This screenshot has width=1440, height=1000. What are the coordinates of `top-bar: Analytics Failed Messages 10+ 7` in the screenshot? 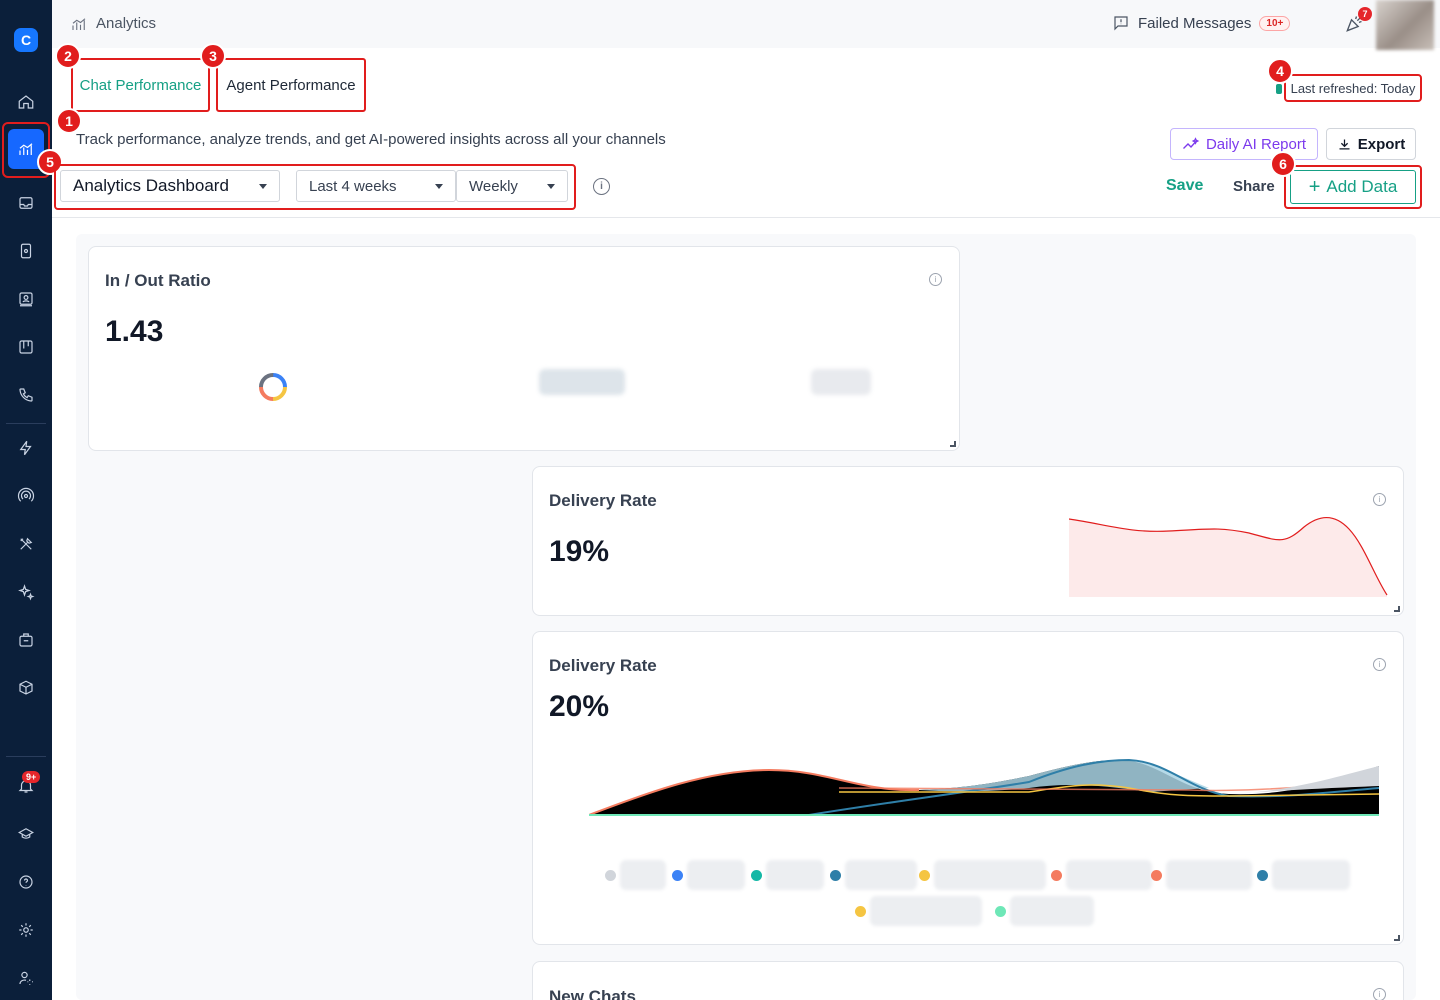 It's located at (746, 25).